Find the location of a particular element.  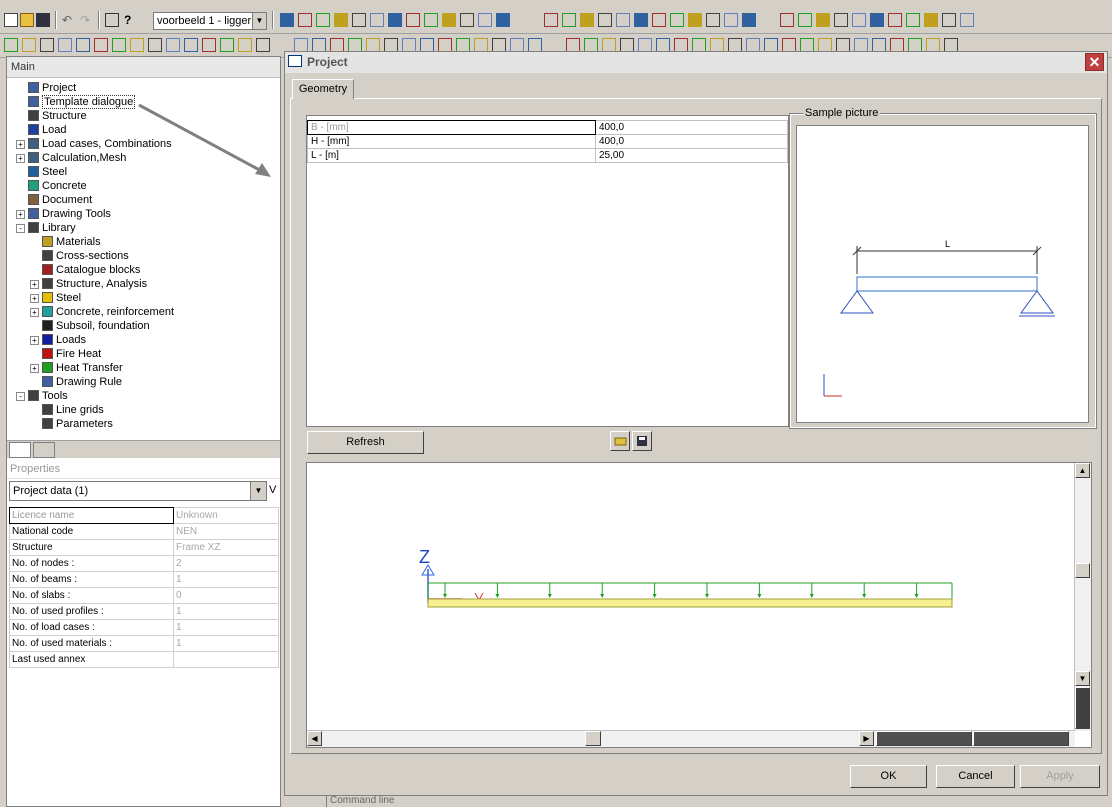

vertical-scrollbar: ▲ ▼ is located at coordinates (1082, 597).